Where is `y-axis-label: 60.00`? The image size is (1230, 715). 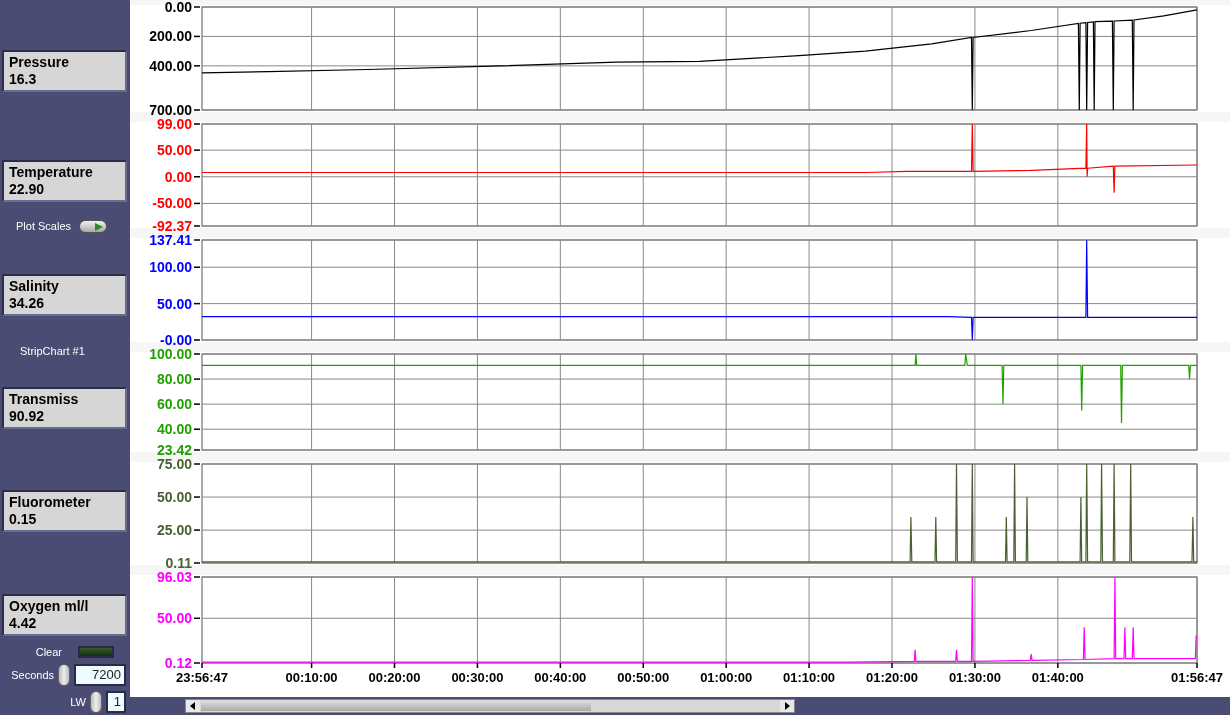 y-axis-label: 60.00 is located at coordinates (174, 404).